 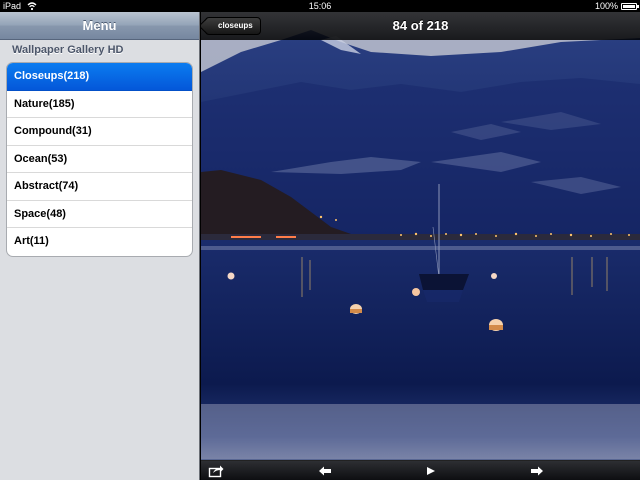 What do you see at coordinates (99, 26) in the screenshot?
I see `menu-title: Menu` at bounding box center [99, 26].